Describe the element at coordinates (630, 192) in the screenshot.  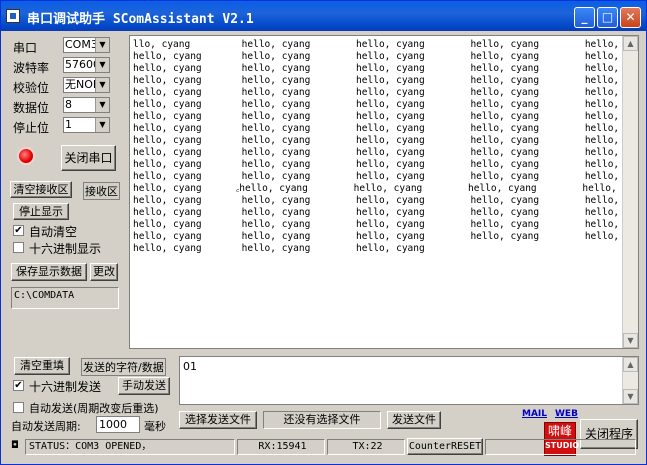
I see `receive-scrollbar: ▲ ▼` at that location.